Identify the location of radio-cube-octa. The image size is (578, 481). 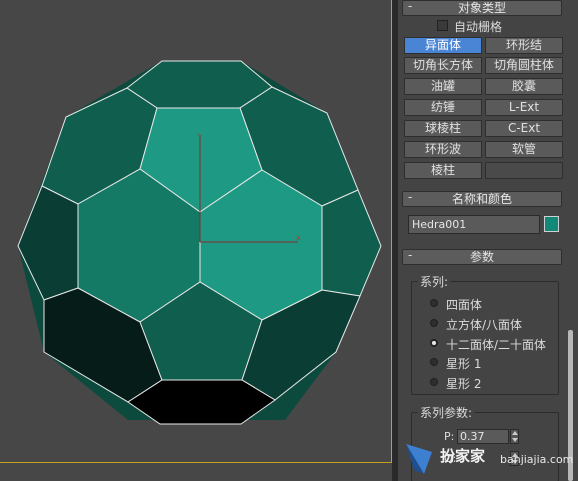
(434, 323).